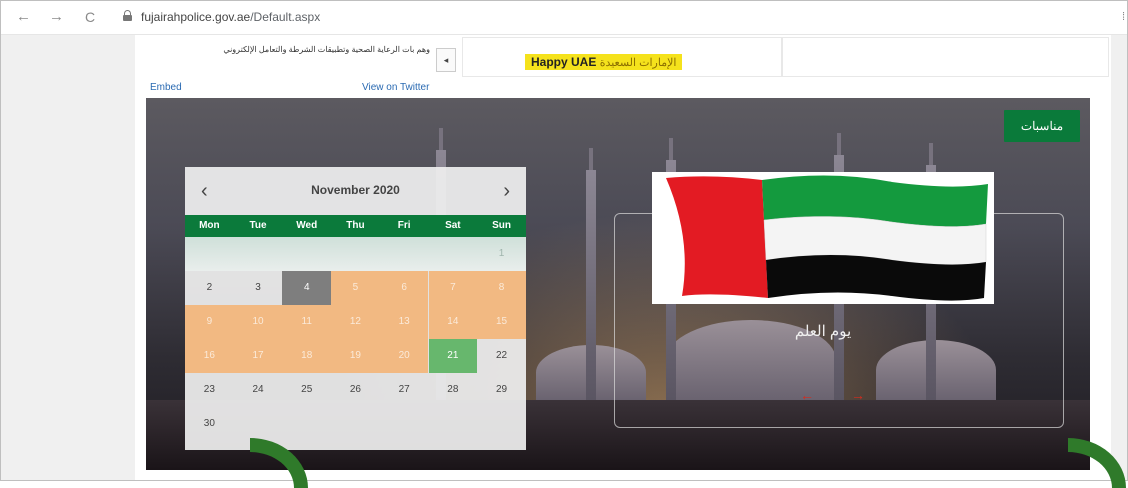 Image resolution: width=1128 pixels, height=488 pixels. Describe the element at coordinates (823, 331) in the screenshot. I see `occasion-title: يوم العلم` at that location.